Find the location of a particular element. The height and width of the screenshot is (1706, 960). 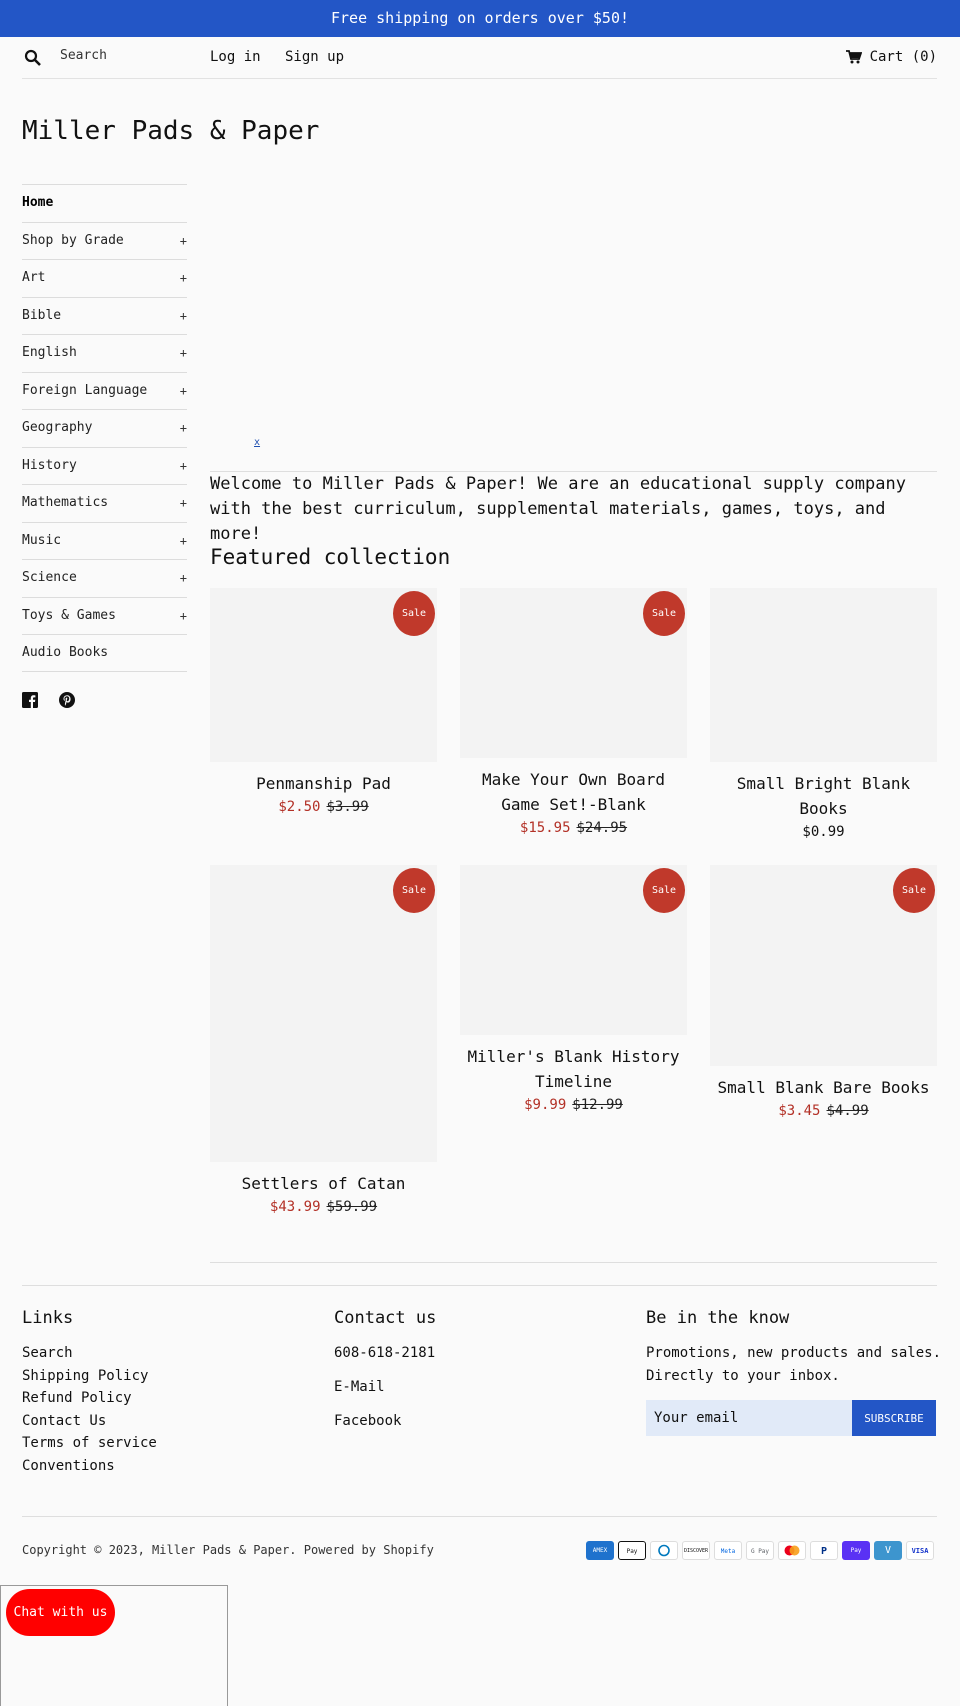

sidebar-item-english: English + is located at coordinates (104, 353).